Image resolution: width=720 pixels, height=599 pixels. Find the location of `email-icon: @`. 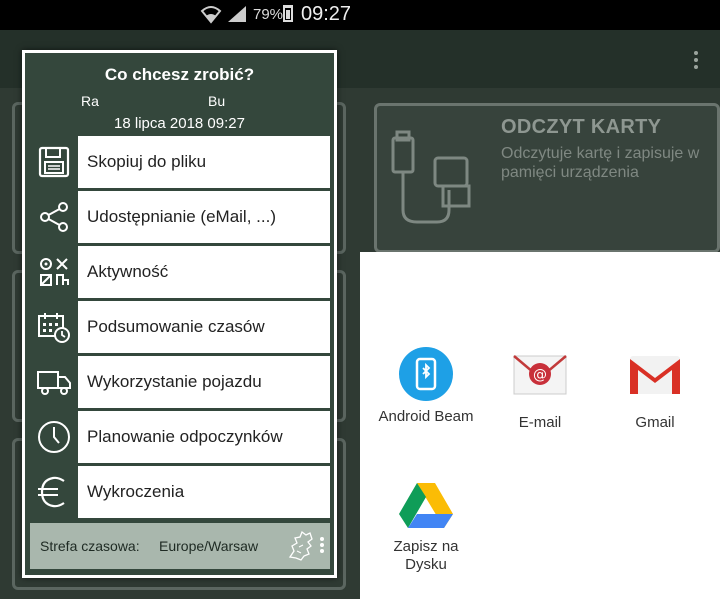

email-icon: @ is located at coordinates (540, 375).